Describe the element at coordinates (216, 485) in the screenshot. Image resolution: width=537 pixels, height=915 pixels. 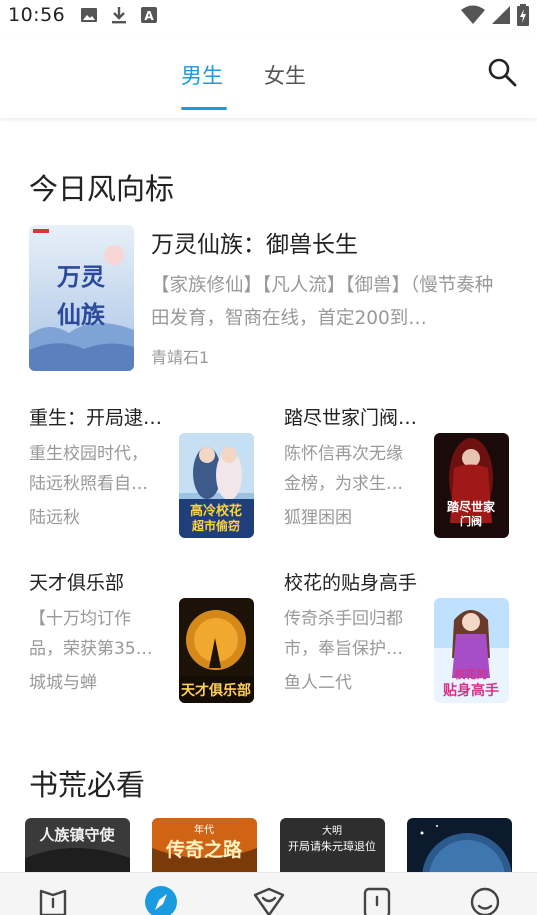
I see `book-cover: 高冷校花 超市偷窃` at that location.